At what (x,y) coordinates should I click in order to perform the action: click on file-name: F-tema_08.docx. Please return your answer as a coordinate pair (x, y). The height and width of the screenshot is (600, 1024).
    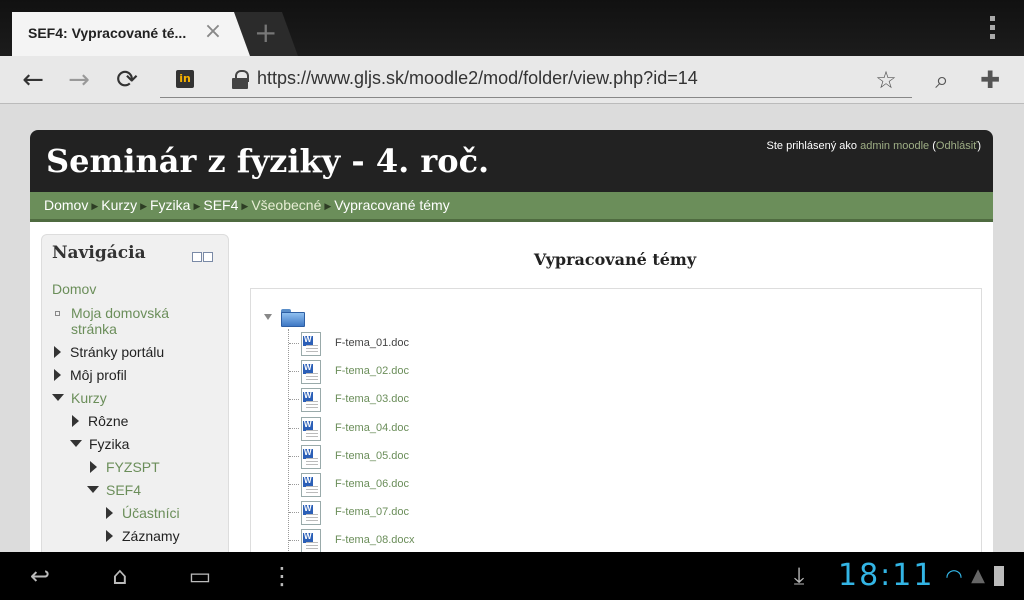
    Looking at the image, I should click on (374, 540).